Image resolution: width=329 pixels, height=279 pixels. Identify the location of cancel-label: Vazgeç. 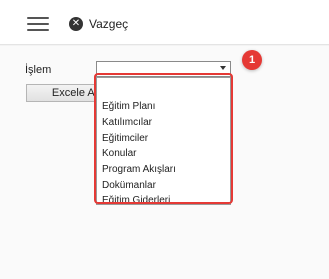
(109, 24).